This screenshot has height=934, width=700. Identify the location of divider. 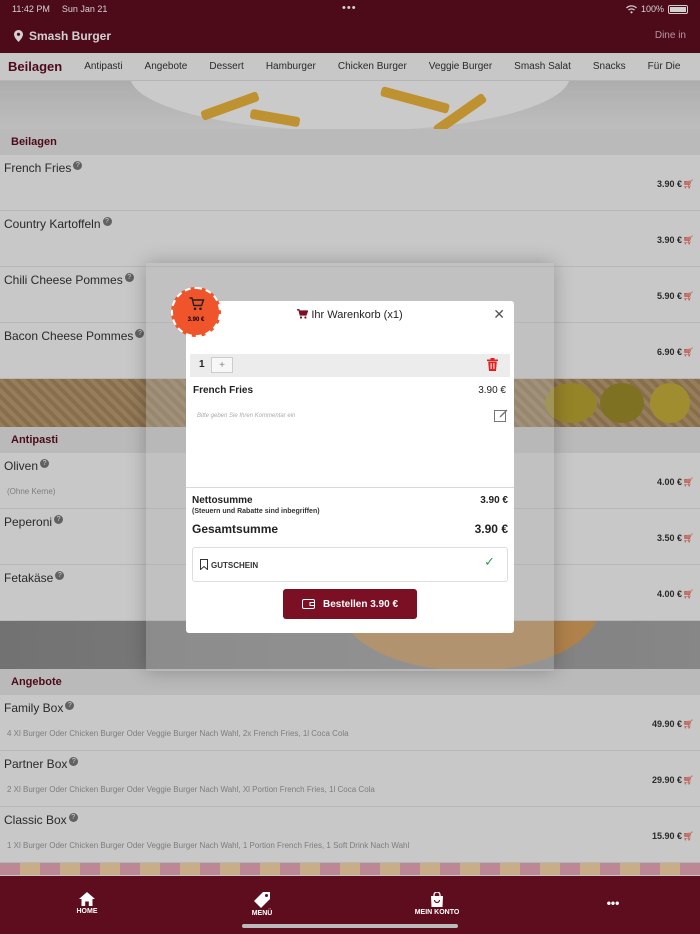
(350, 487).